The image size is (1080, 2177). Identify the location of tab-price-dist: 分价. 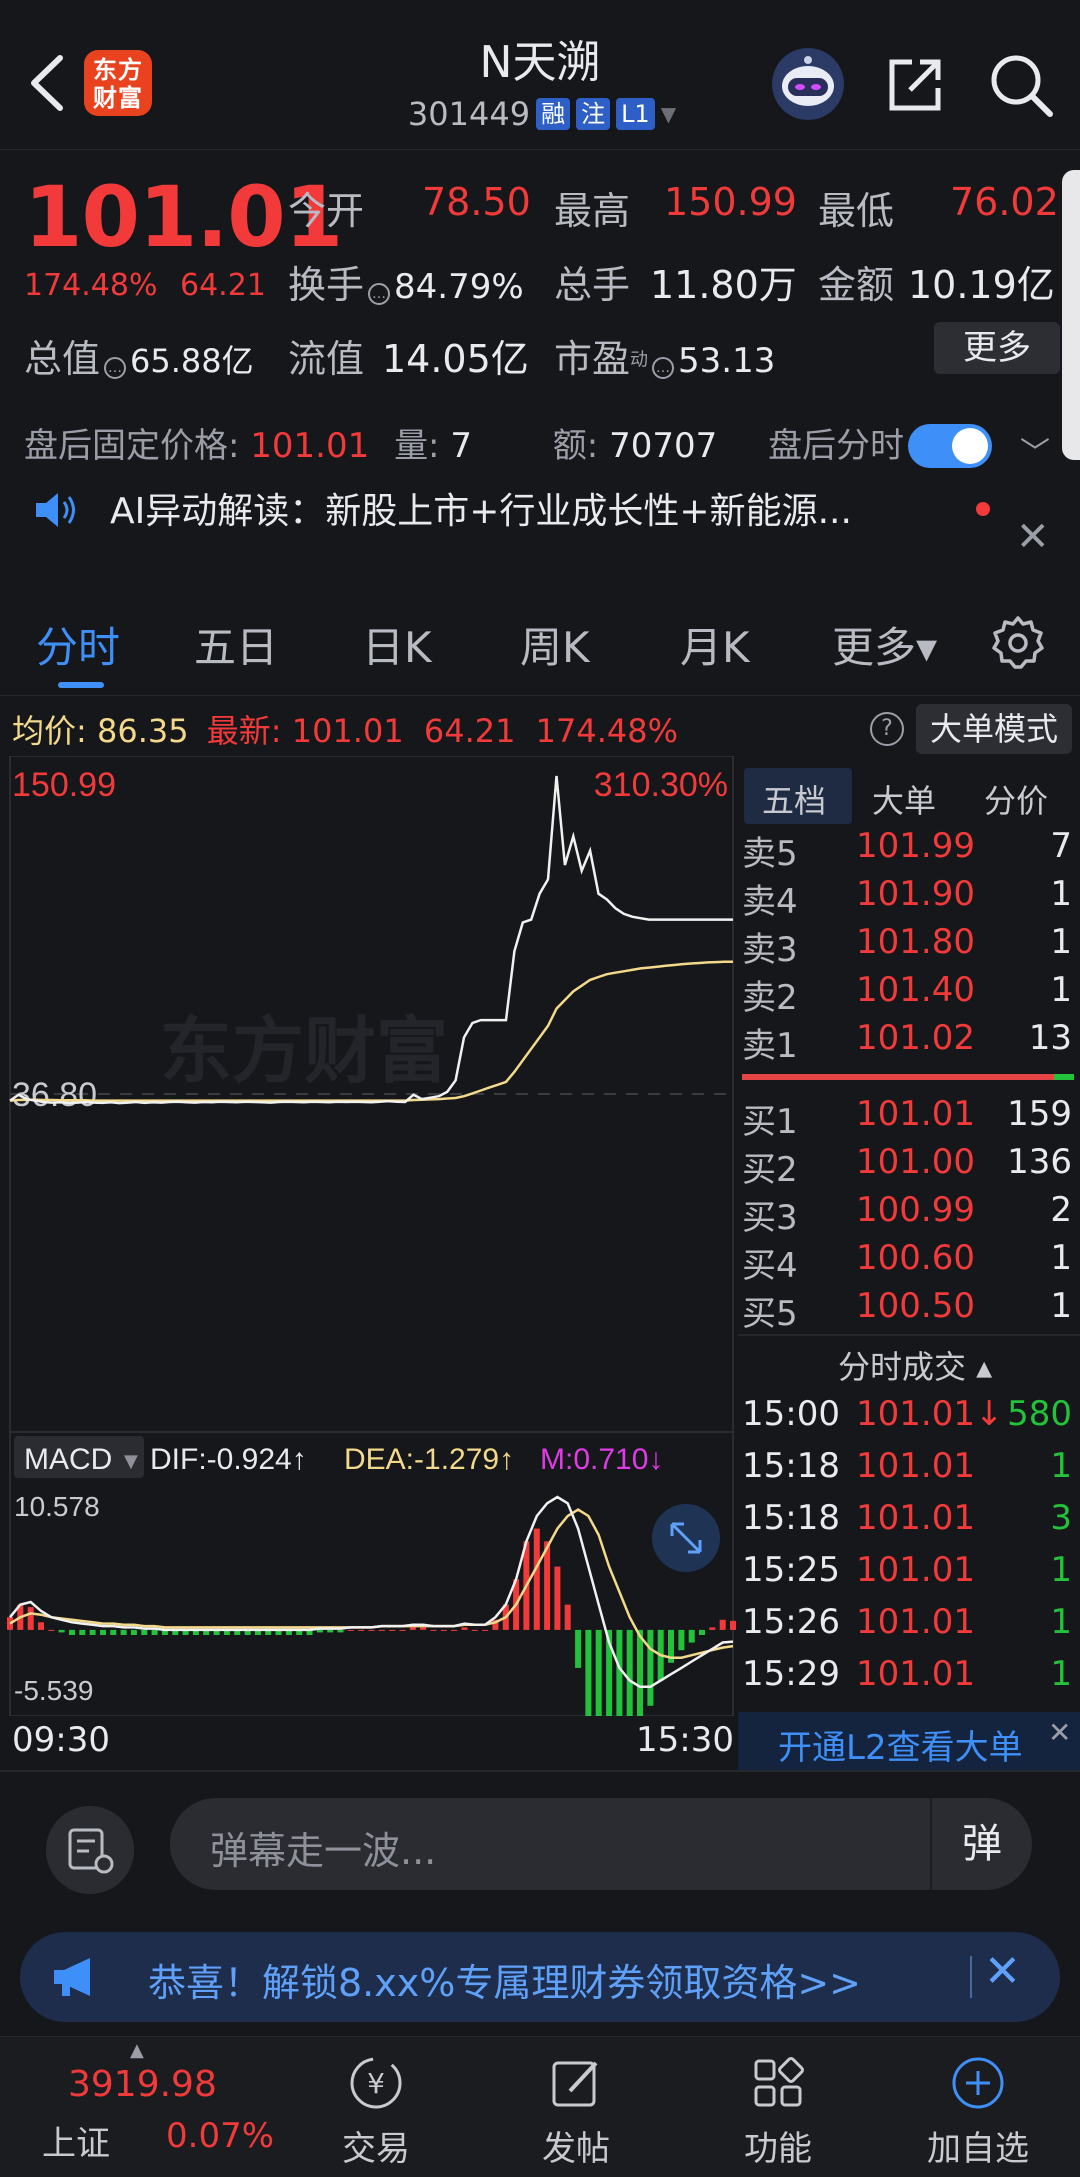
(1016, 799).